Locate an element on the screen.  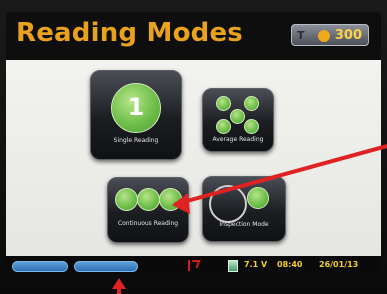
voltage-readout: 7.1 V is located at coordinates (256, 264).